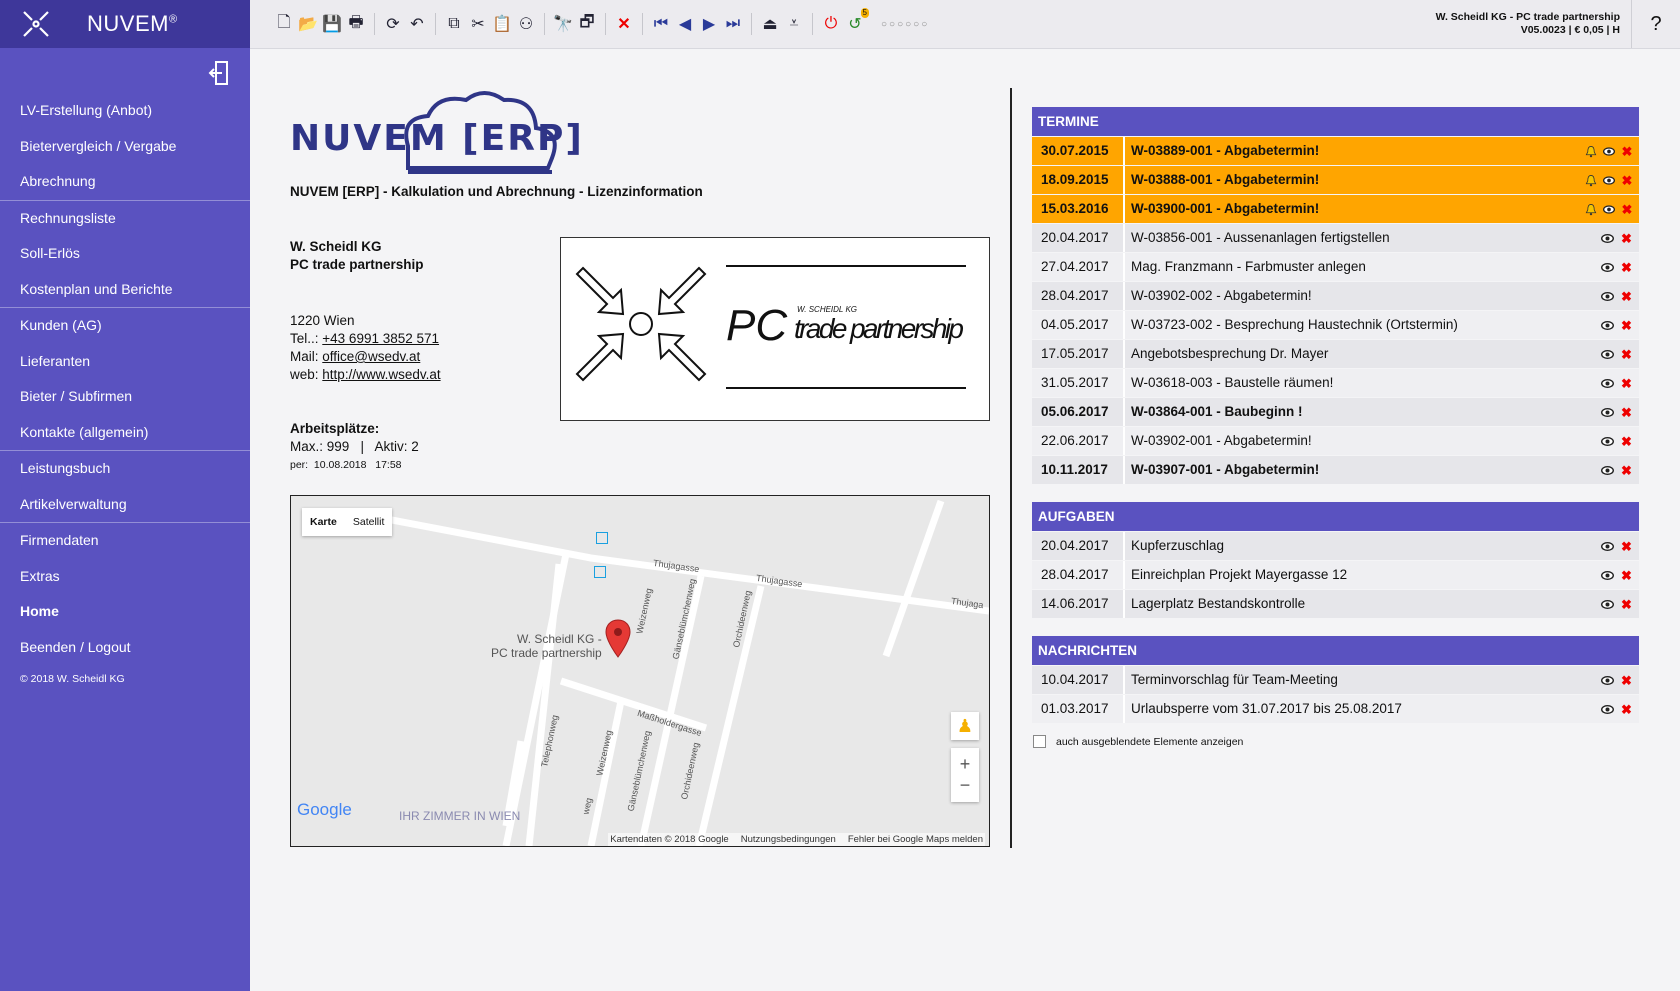  I want to click on clipboard-special-icon: ⚇, so click(526, 24).